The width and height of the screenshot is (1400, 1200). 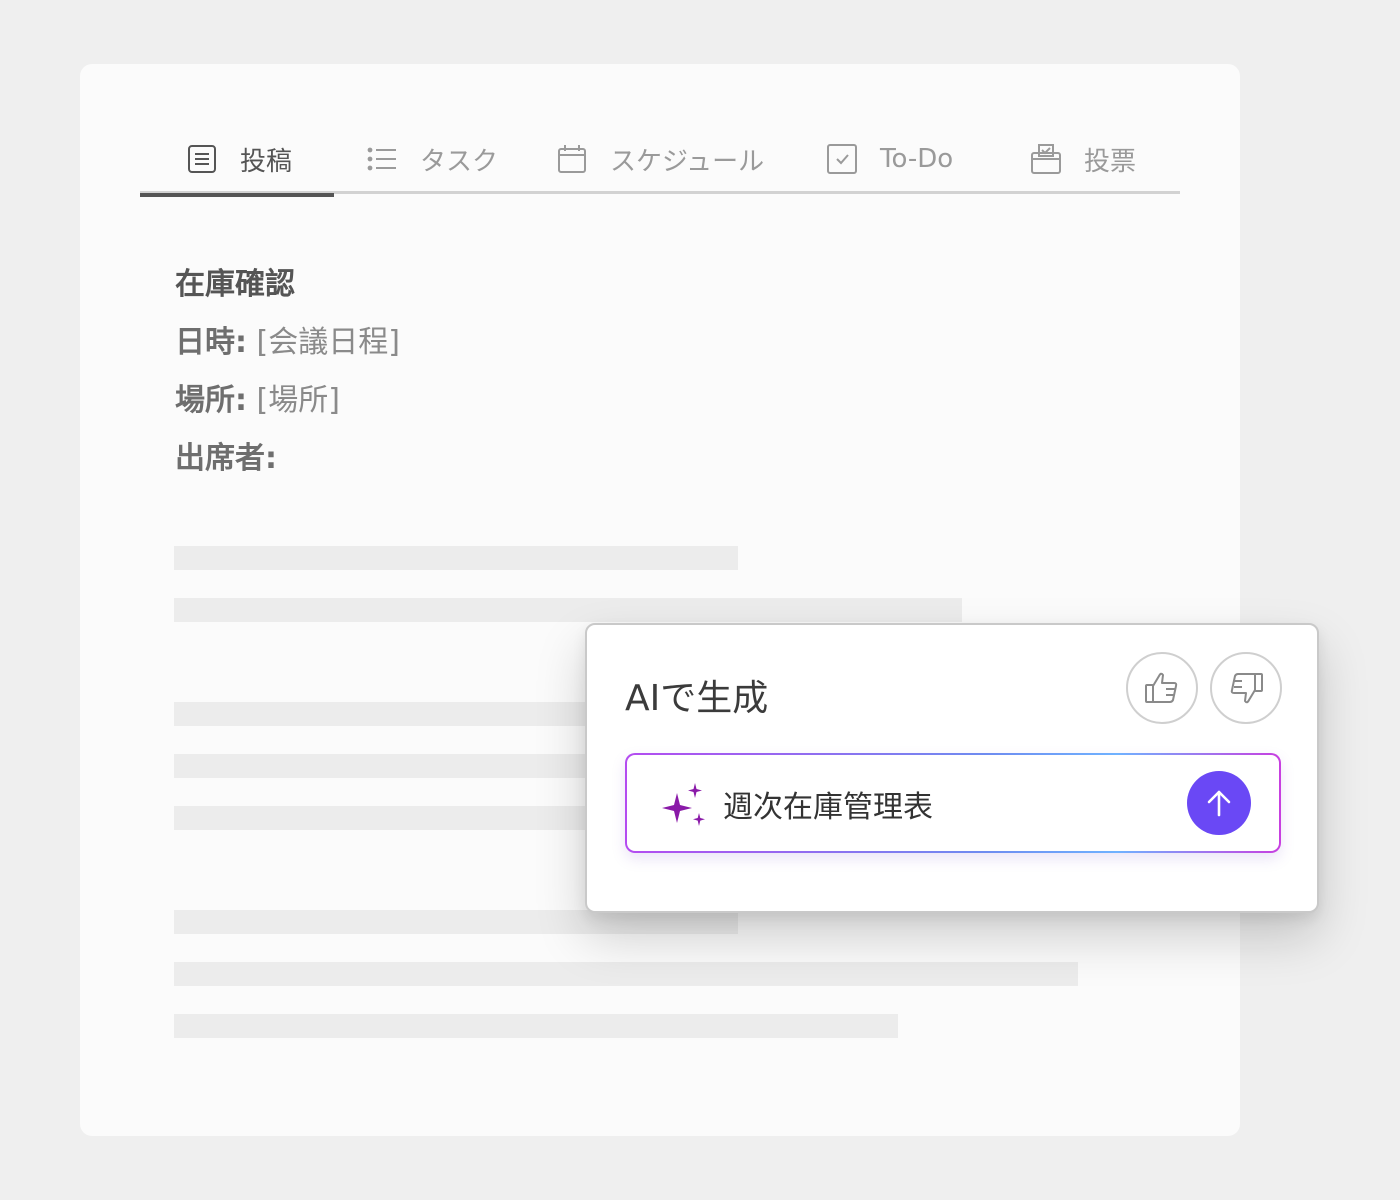 What do you see at coordinates (211, 342) in the screenshot?
I see `datetime-label: 日時:` at bounding box center [211, 342].